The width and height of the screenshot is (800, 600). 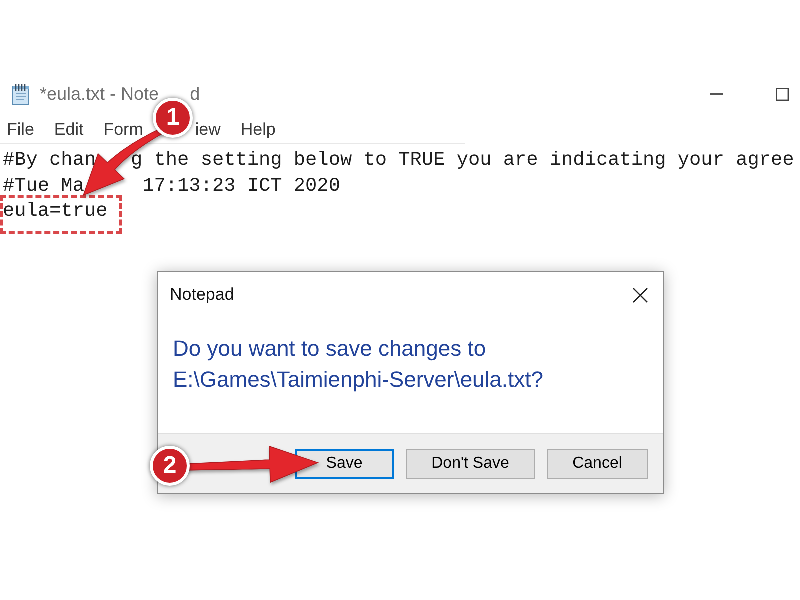 I want to click on close-icon, so click(x=640, y=295).